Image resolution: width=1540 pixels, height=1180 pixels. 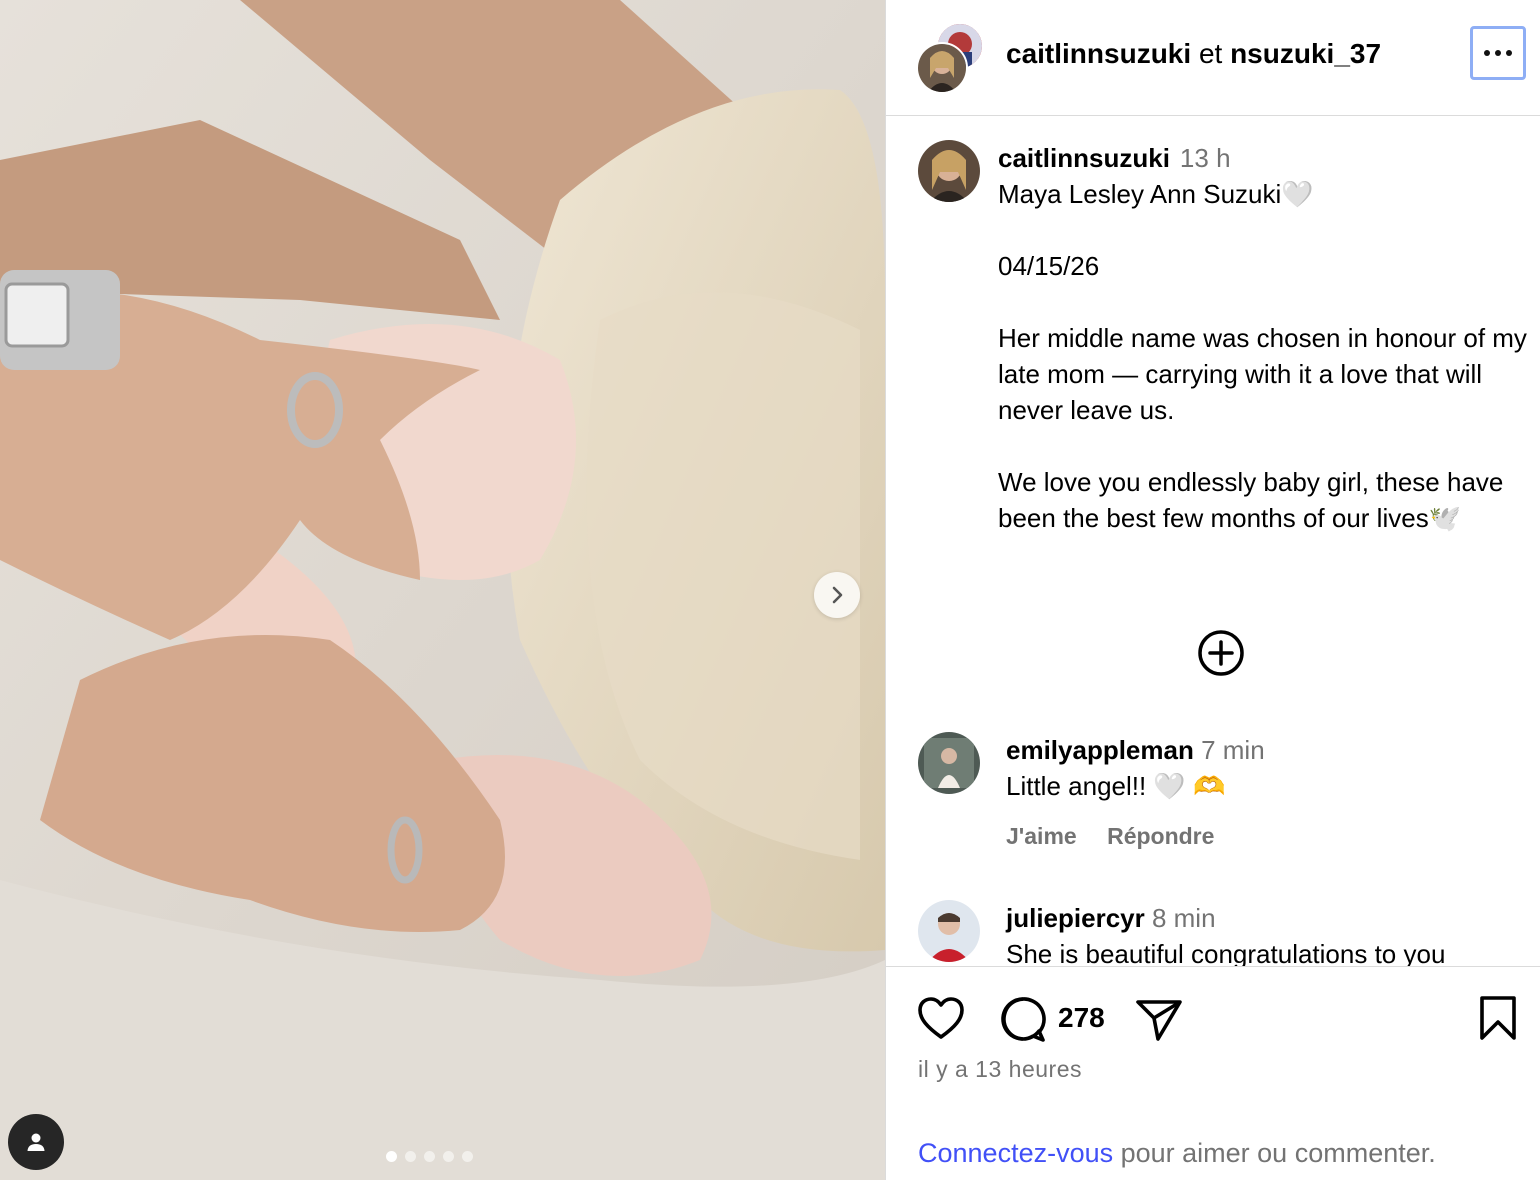 What do you see at coordinates (1210, 53) in the screenshot?
I see `collab-joiner: et` at bounding box center [1210, 53].